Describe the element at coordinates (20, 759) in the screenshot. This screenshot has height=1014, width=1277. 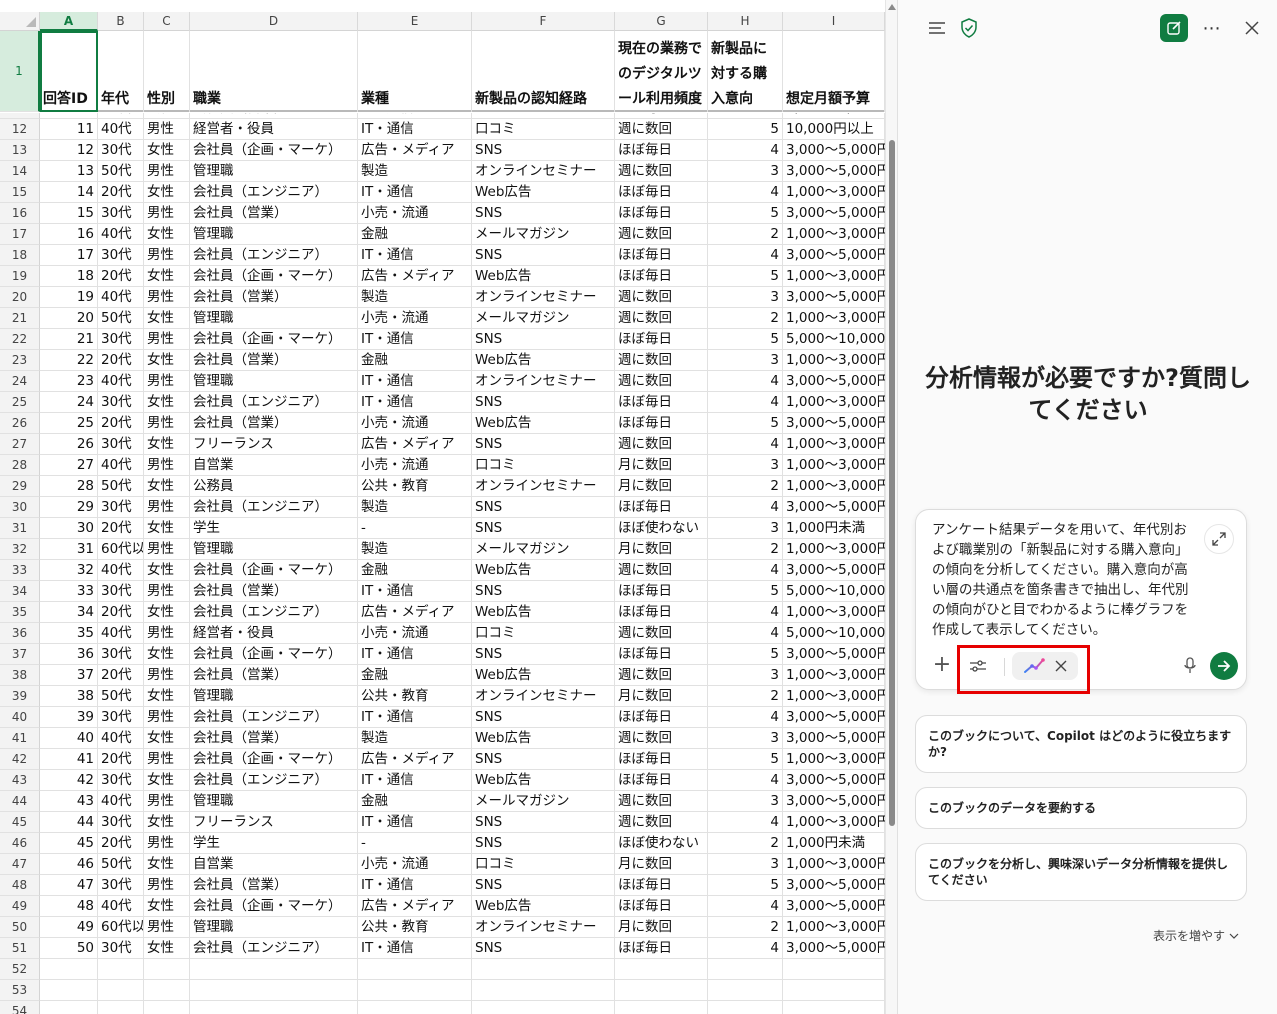
I see `row-number: 42` at that location.